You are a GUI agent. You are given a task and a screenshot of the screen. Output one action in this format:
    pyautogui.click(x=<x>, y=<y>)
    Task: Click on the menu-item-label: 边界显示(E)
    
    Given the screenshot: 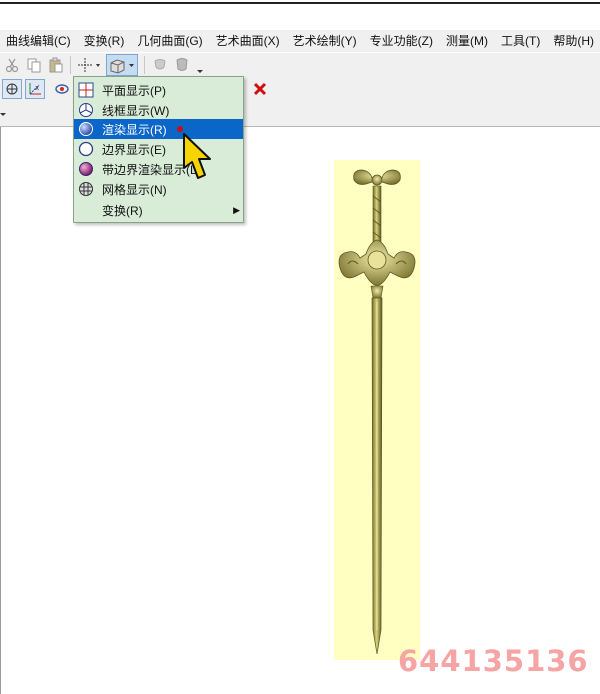 What is the action you would take?
    pyautogui.click(x=134, y=149)
    